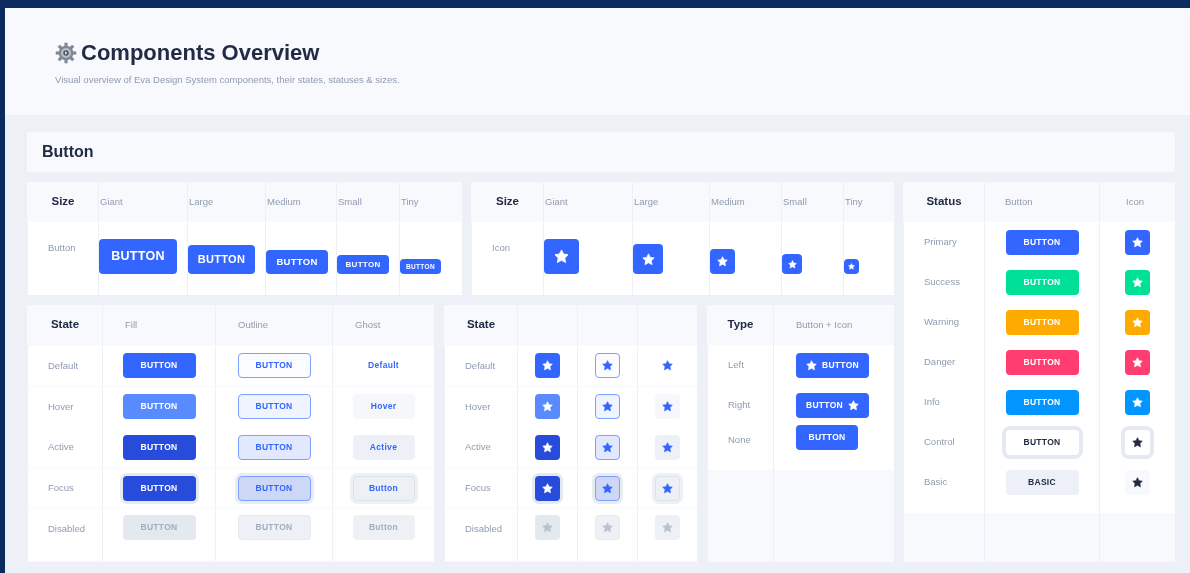 The height and width of the screenshot is (573, 1190). I want to click on row-label: Disabled, so click(64, 535).